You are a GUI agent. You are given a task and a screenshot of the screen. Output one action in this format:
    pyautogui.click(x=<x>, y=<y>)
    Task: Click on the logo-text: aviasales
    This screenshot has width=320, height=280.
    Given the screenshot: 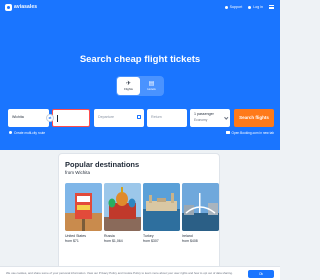 What is the action you would take?
    pyautogui.click(x=26, y=7)
    